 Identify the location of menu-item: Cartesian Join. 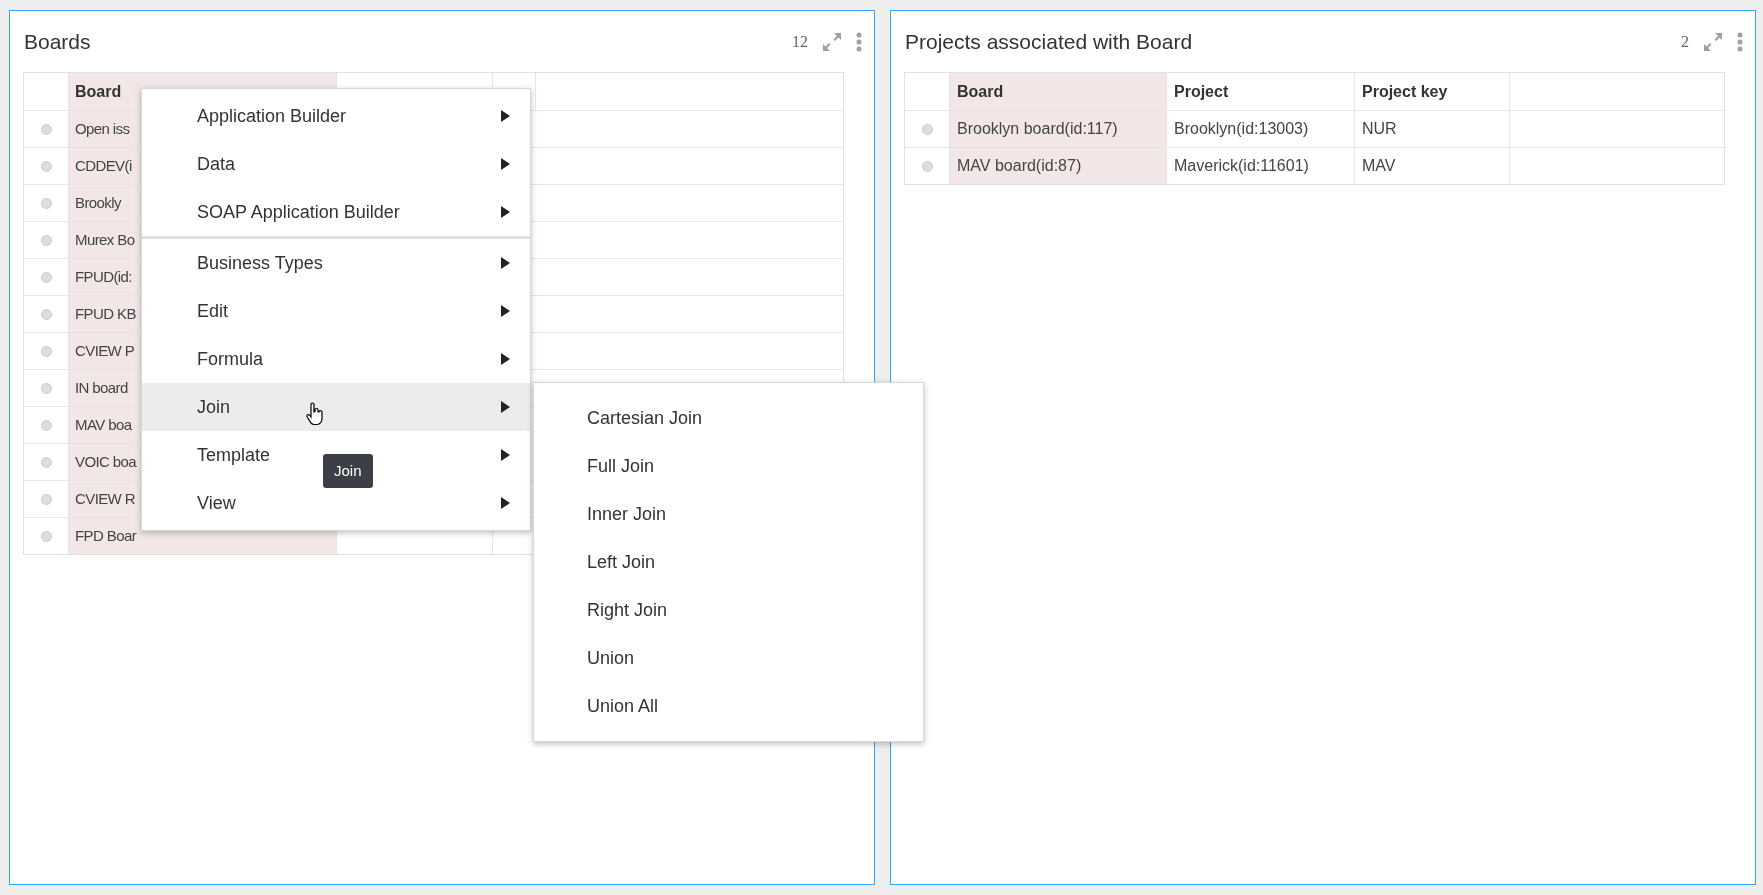
(728, 418).